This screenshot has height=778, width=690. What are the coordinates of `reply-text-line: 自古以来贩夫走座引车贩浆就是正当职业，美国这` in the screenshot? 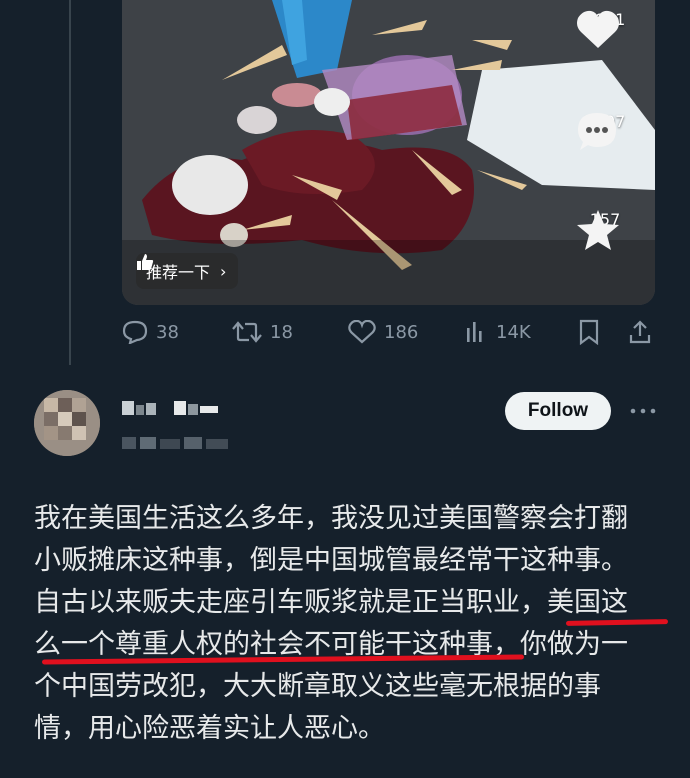 It's located at (331, 602).